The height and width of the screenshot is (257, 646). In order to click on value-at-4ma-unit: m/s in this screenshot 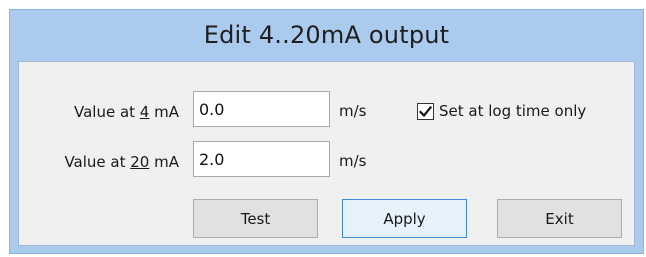, I will do `click(353, 111)`.